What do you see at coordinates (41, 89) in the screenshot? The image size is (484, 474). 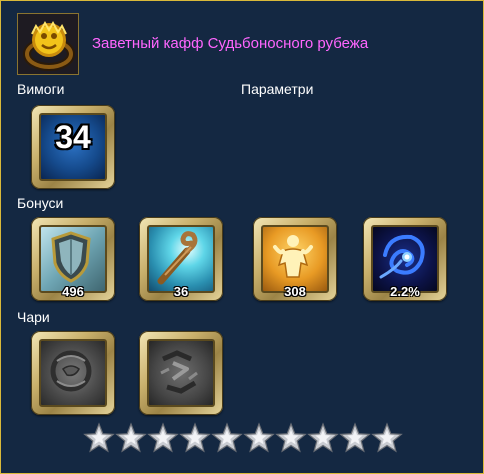 I see `requirements-label: Вимоги` at bounding box center [41, 89].